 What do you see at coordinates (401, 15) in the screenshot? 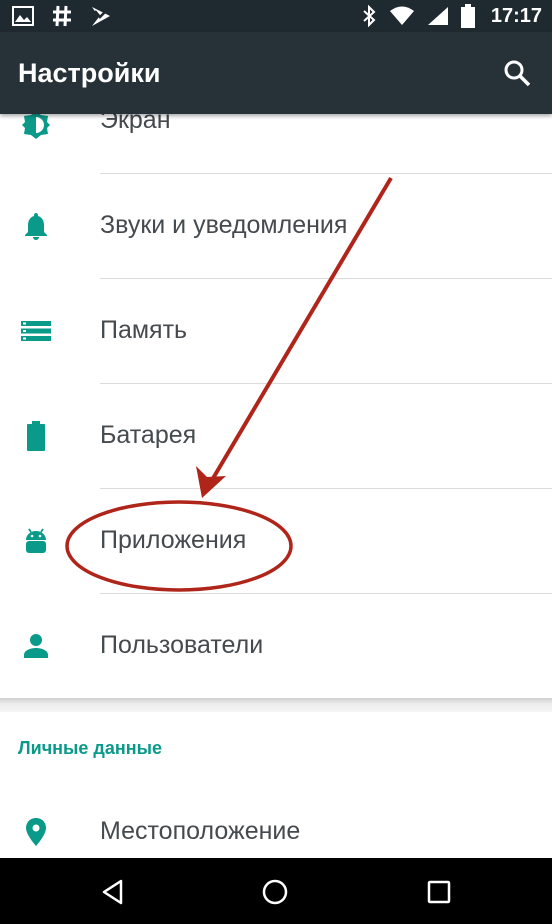
I see `wifi-icon` at bounding box center [401, 15].